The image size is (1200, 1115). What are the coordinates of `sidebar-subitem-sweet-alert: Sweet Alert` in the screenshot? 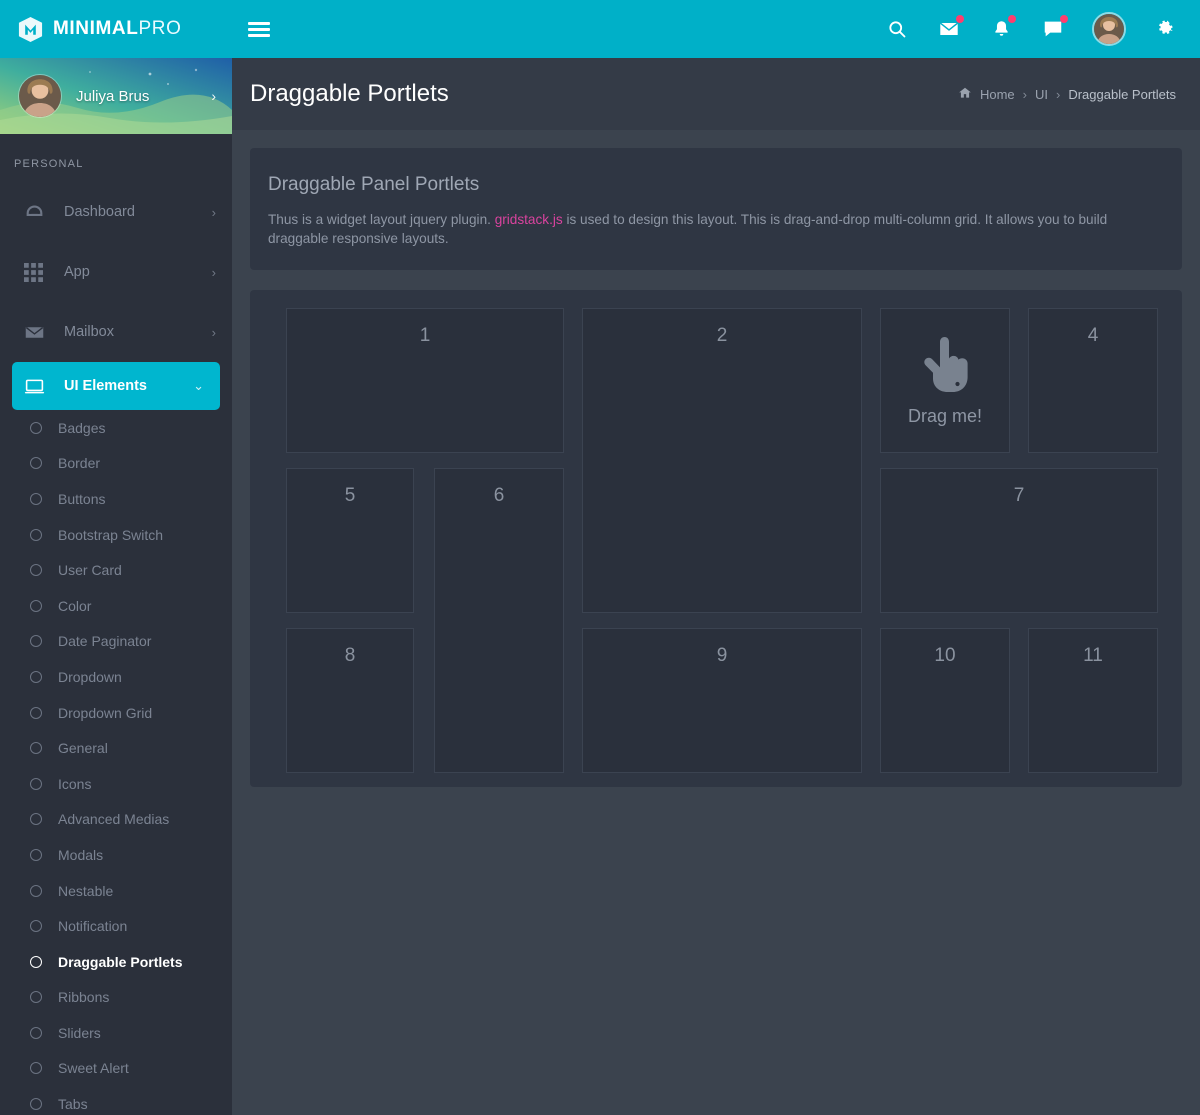 It's located at (116, 1069).